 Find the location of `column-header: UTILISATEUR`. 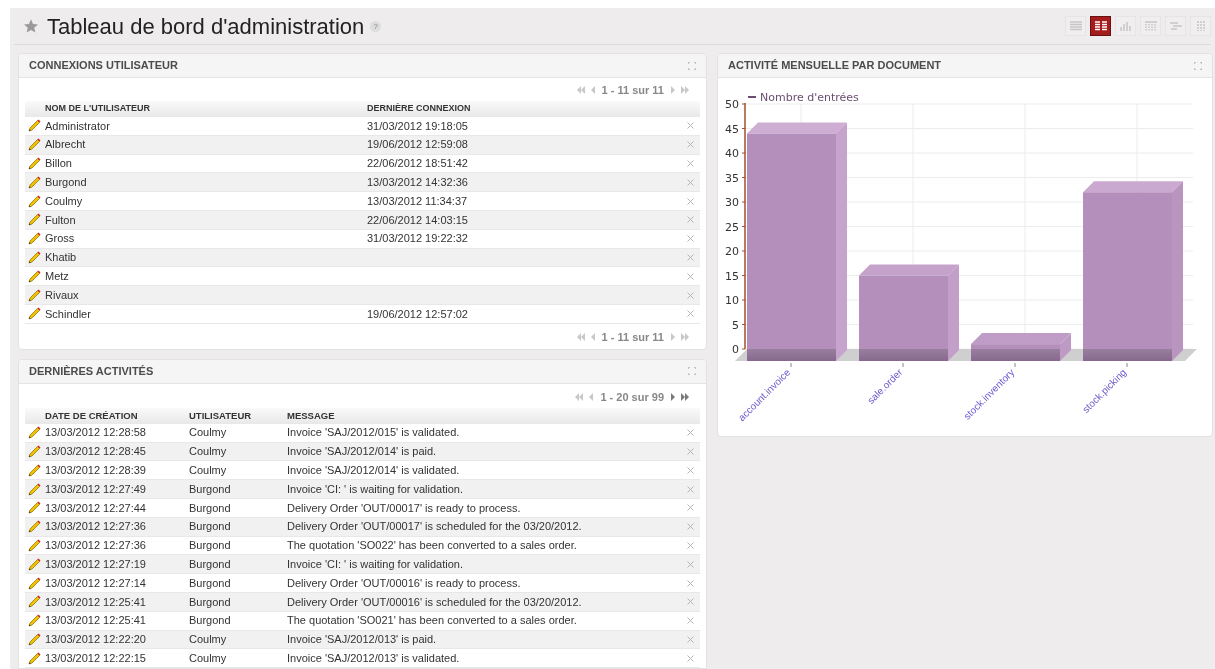

column-header: UTILISATEUR is located at coordinates (238, 415).